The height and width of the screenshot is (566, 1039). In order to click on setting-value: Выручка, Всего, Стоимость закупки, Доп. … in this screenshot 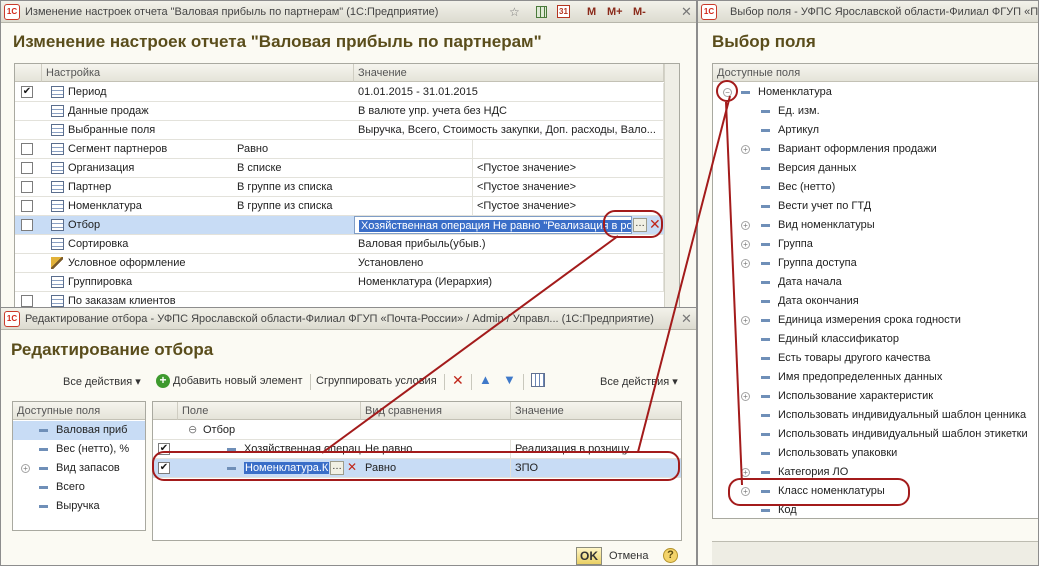, I will do `click(509, 130)`.